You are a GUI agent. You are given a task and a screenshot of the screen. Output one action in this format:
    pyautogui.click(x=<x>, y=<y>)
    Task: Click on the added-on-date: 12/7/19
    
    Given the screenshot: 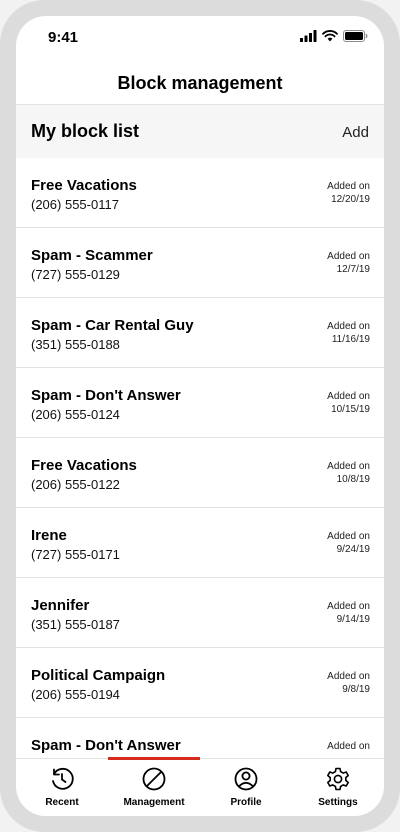 What is the action you would take?
    pyautogui.click(x=353, y=269)
    